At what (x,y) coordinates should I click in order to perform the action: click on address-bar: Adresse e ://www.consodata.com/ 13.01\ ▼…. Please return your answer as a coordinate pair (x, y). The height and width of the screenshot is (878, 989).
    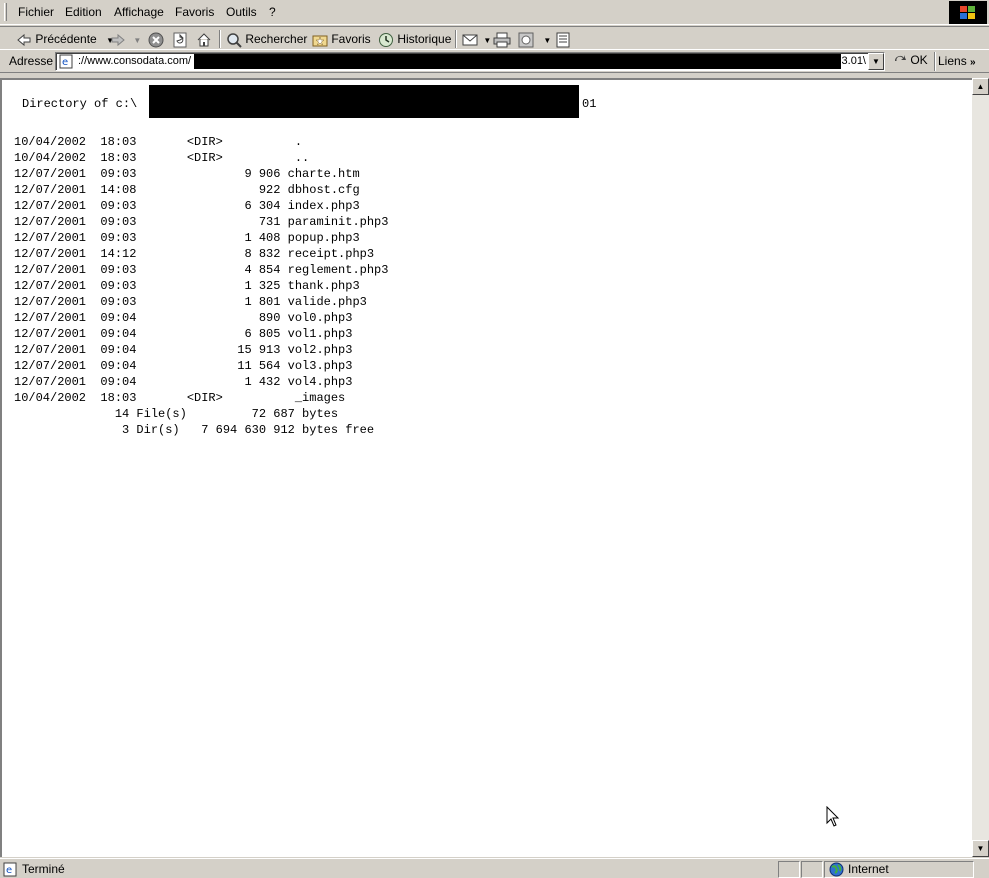
    Looking at the image, I should click on (494, 61).